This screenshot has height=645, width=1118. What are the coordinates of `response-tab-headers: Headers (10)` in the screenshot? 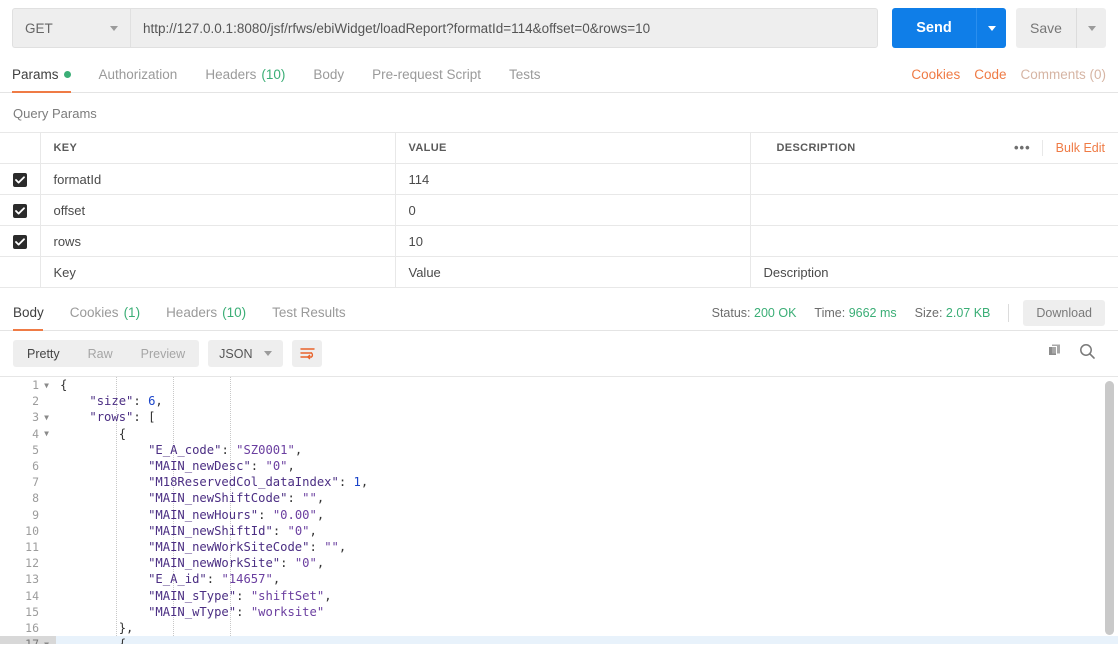 It's located at (206, 312).